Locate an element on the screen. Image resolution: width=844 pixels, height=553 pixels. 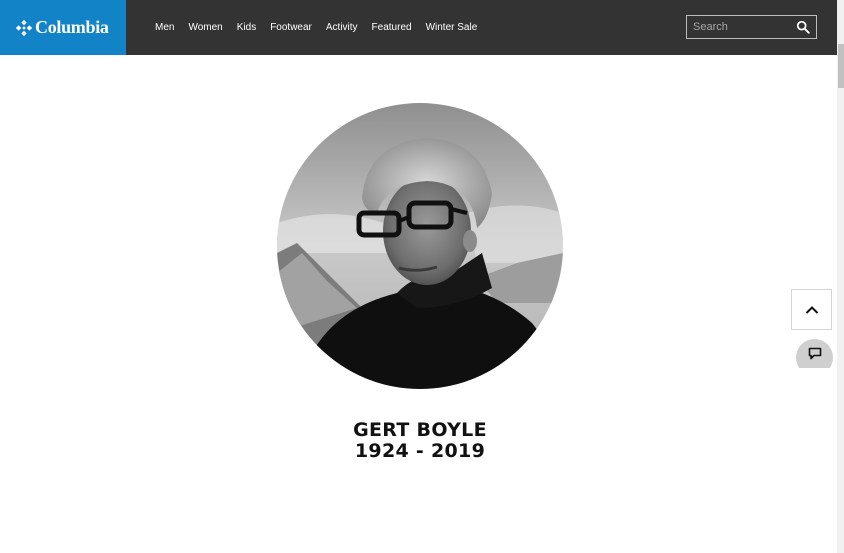
nav-item-footwear: Footwear is located at coordinates (291, 27).